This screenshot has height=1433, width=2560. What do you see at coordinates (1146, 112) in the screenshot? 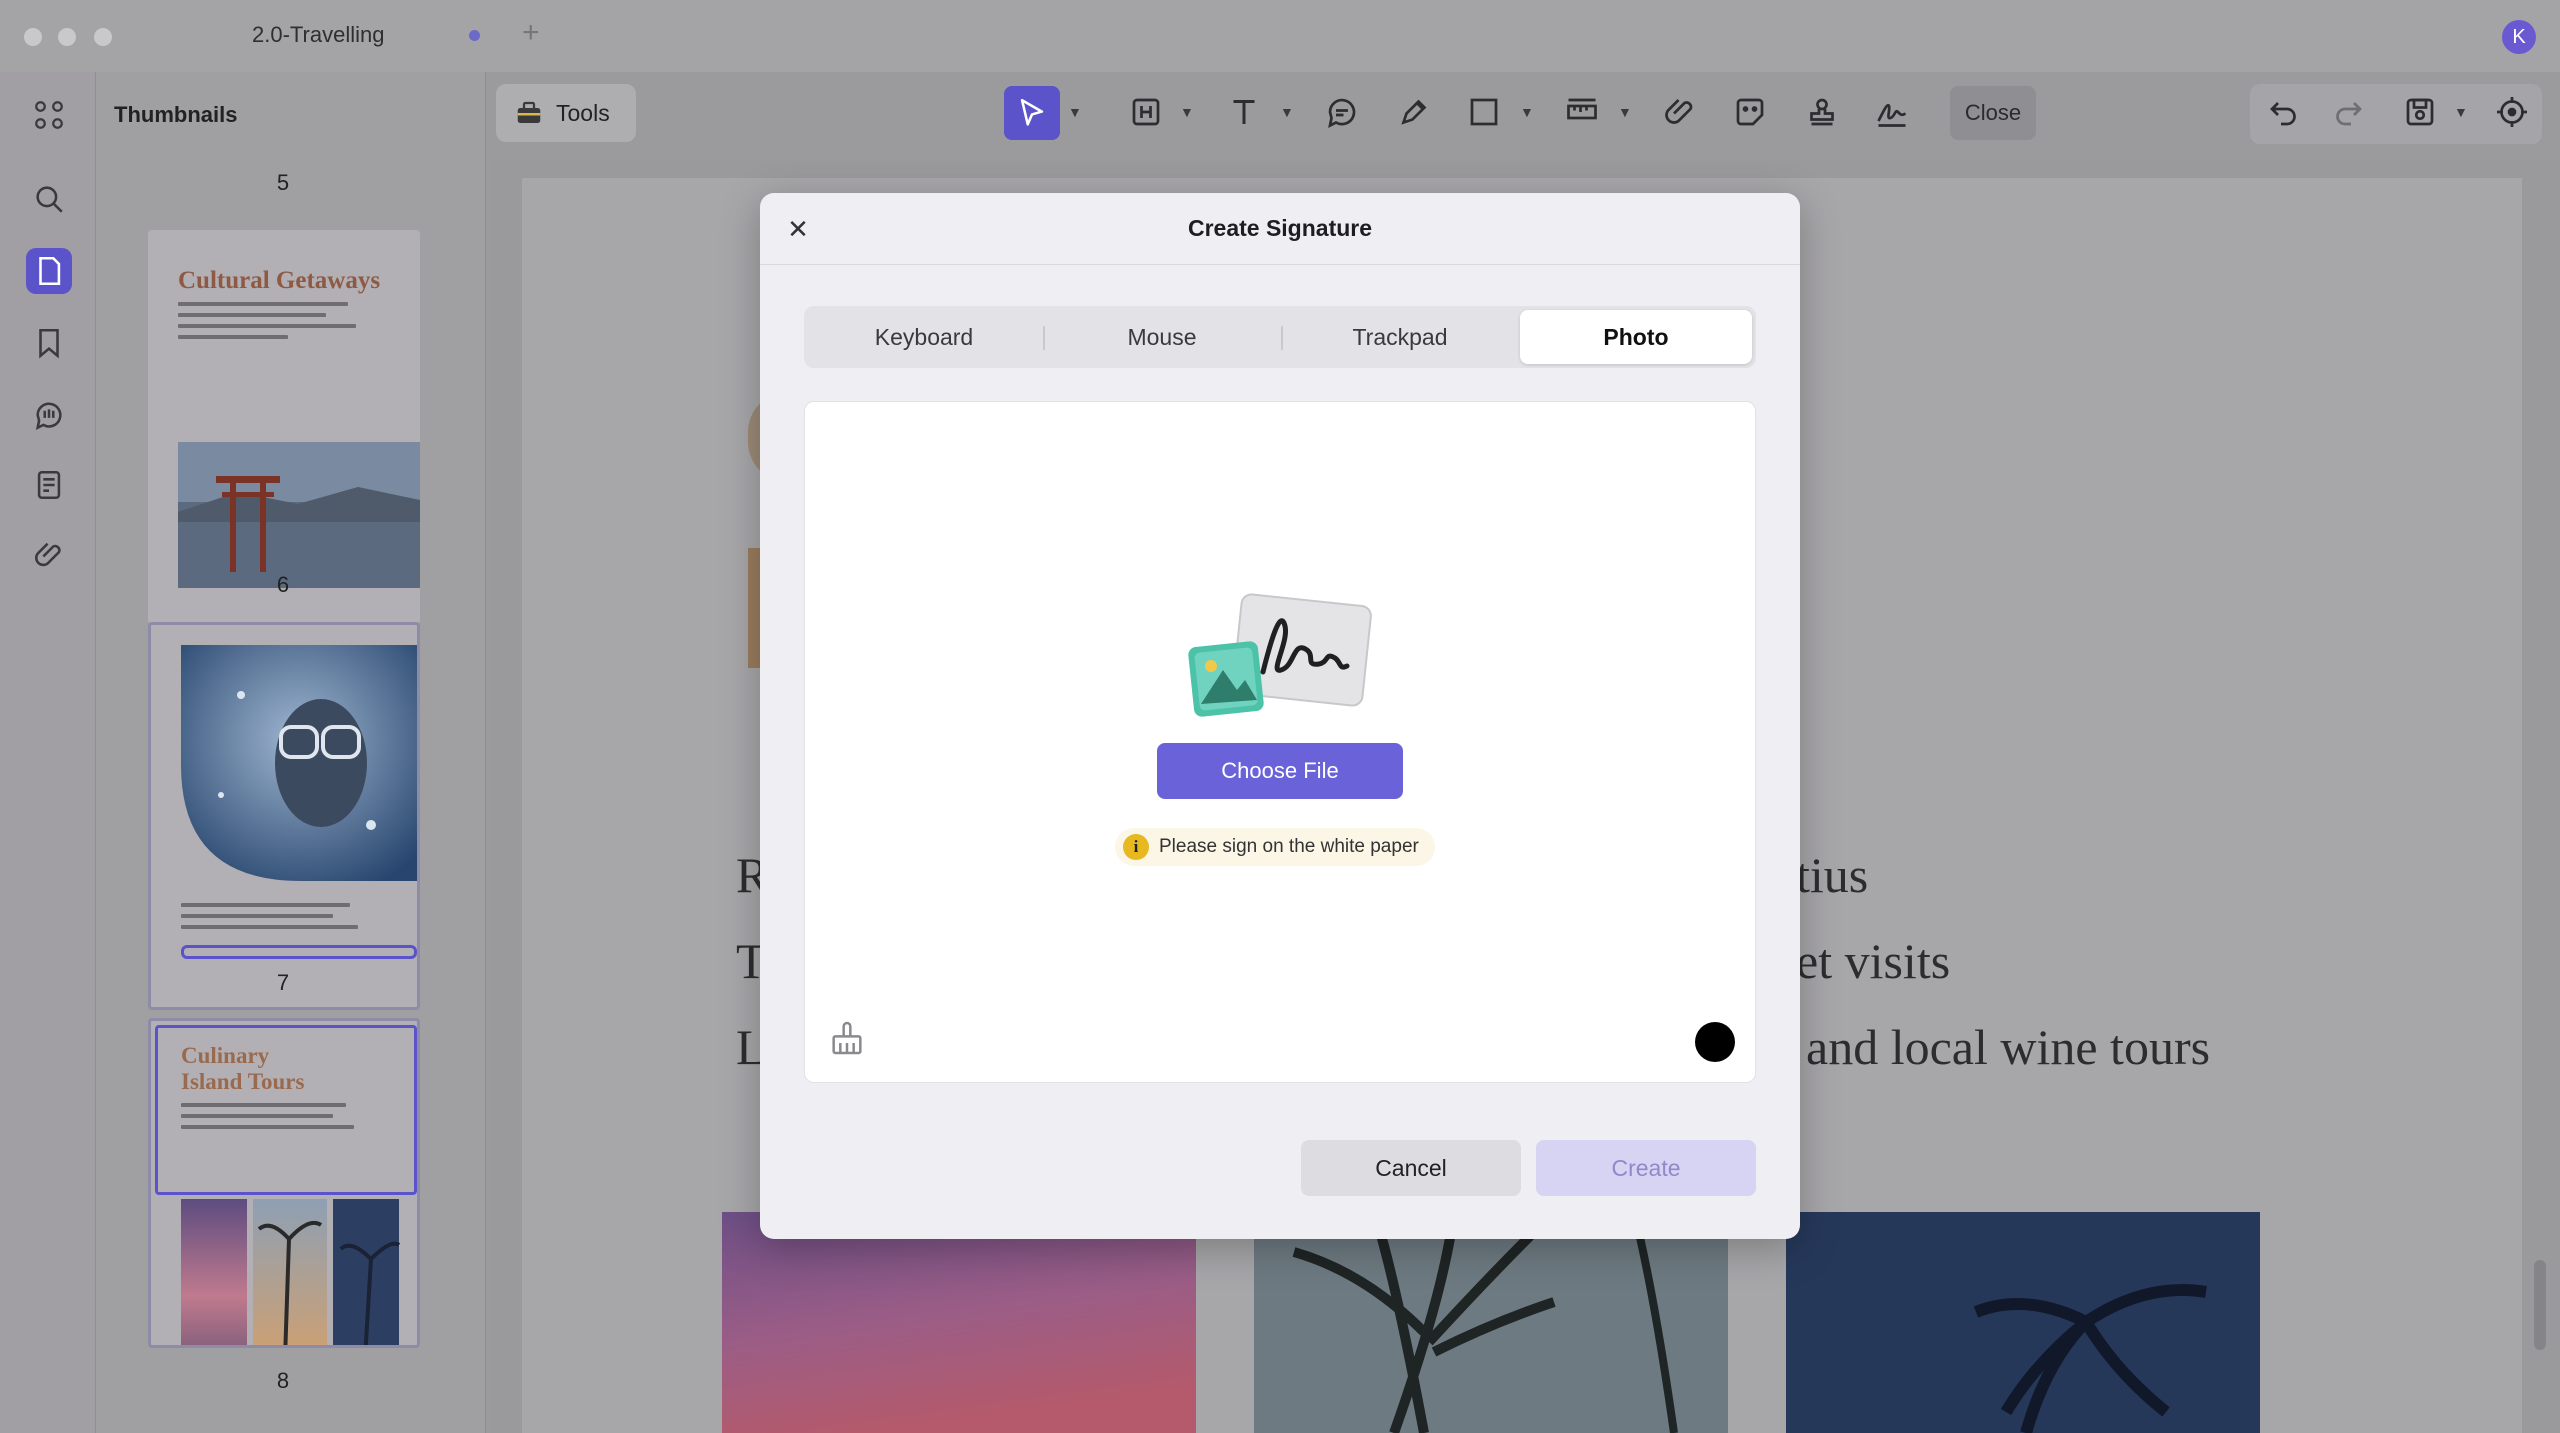
I see `highlight-tool-icon` at bounding box center [1146, 112].